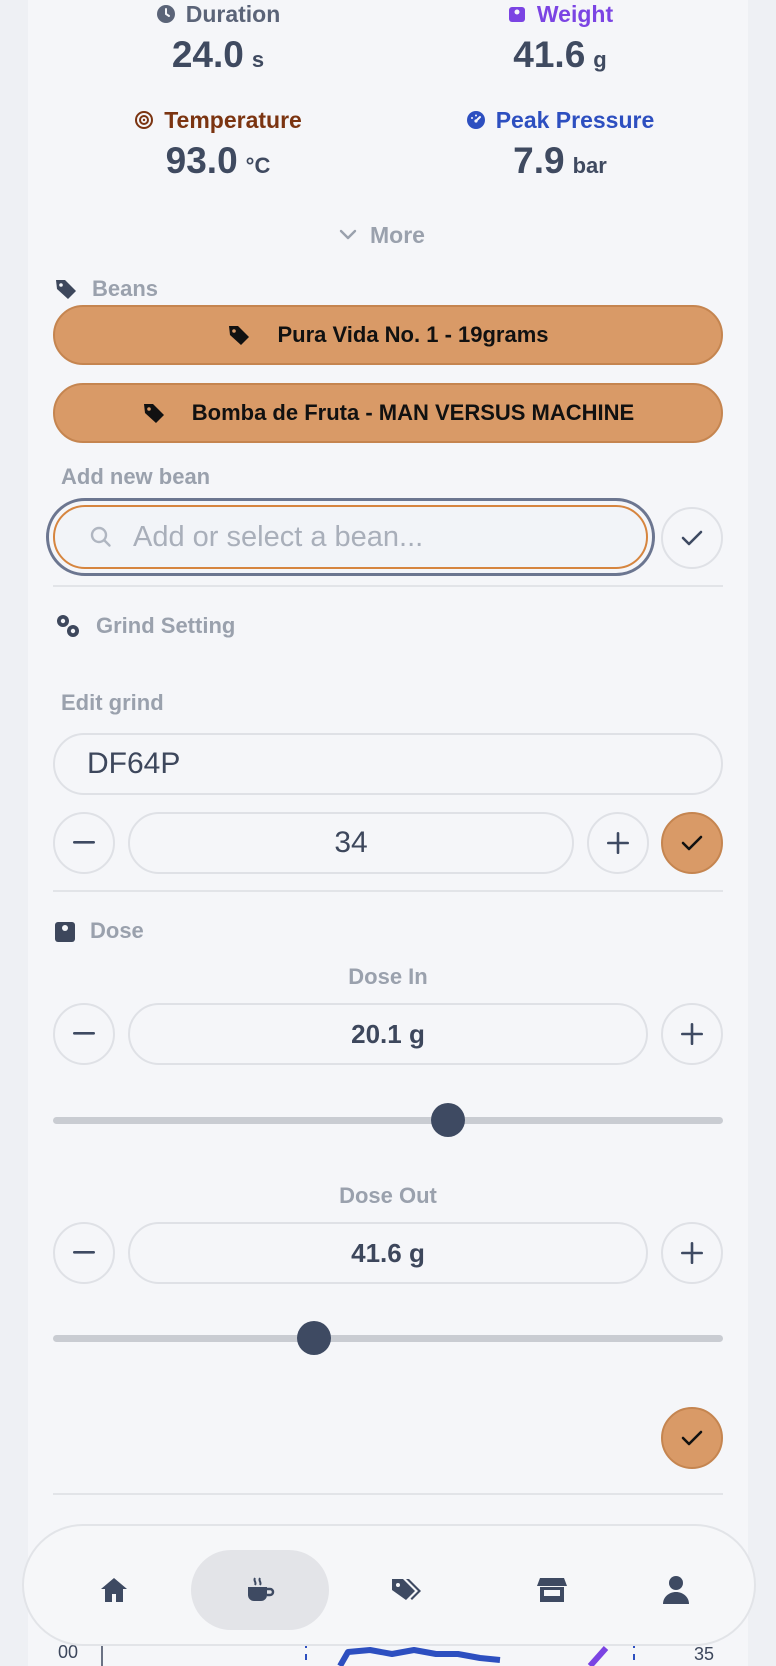  What do you see at coordinates (106, 289) in the screenshot?
I see `beans-section-label: Beans` at bounding box center [106, 289].